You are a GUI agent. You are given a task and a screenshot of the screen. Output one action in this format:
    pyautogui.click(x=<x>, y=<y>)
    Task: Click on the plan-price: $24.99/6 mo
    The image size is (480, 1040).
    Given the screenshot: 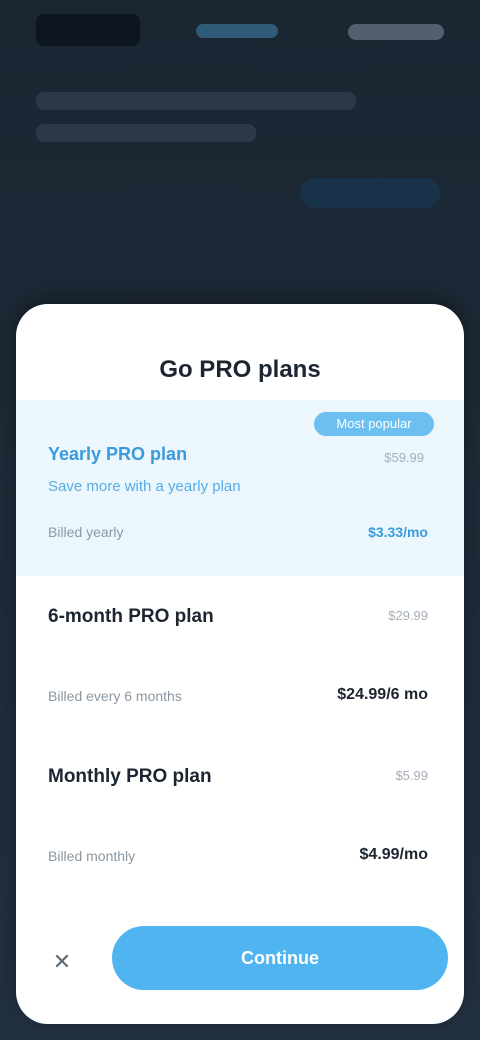 What is the action you would take?
    pyautogui.click(x=382, y=694)
    